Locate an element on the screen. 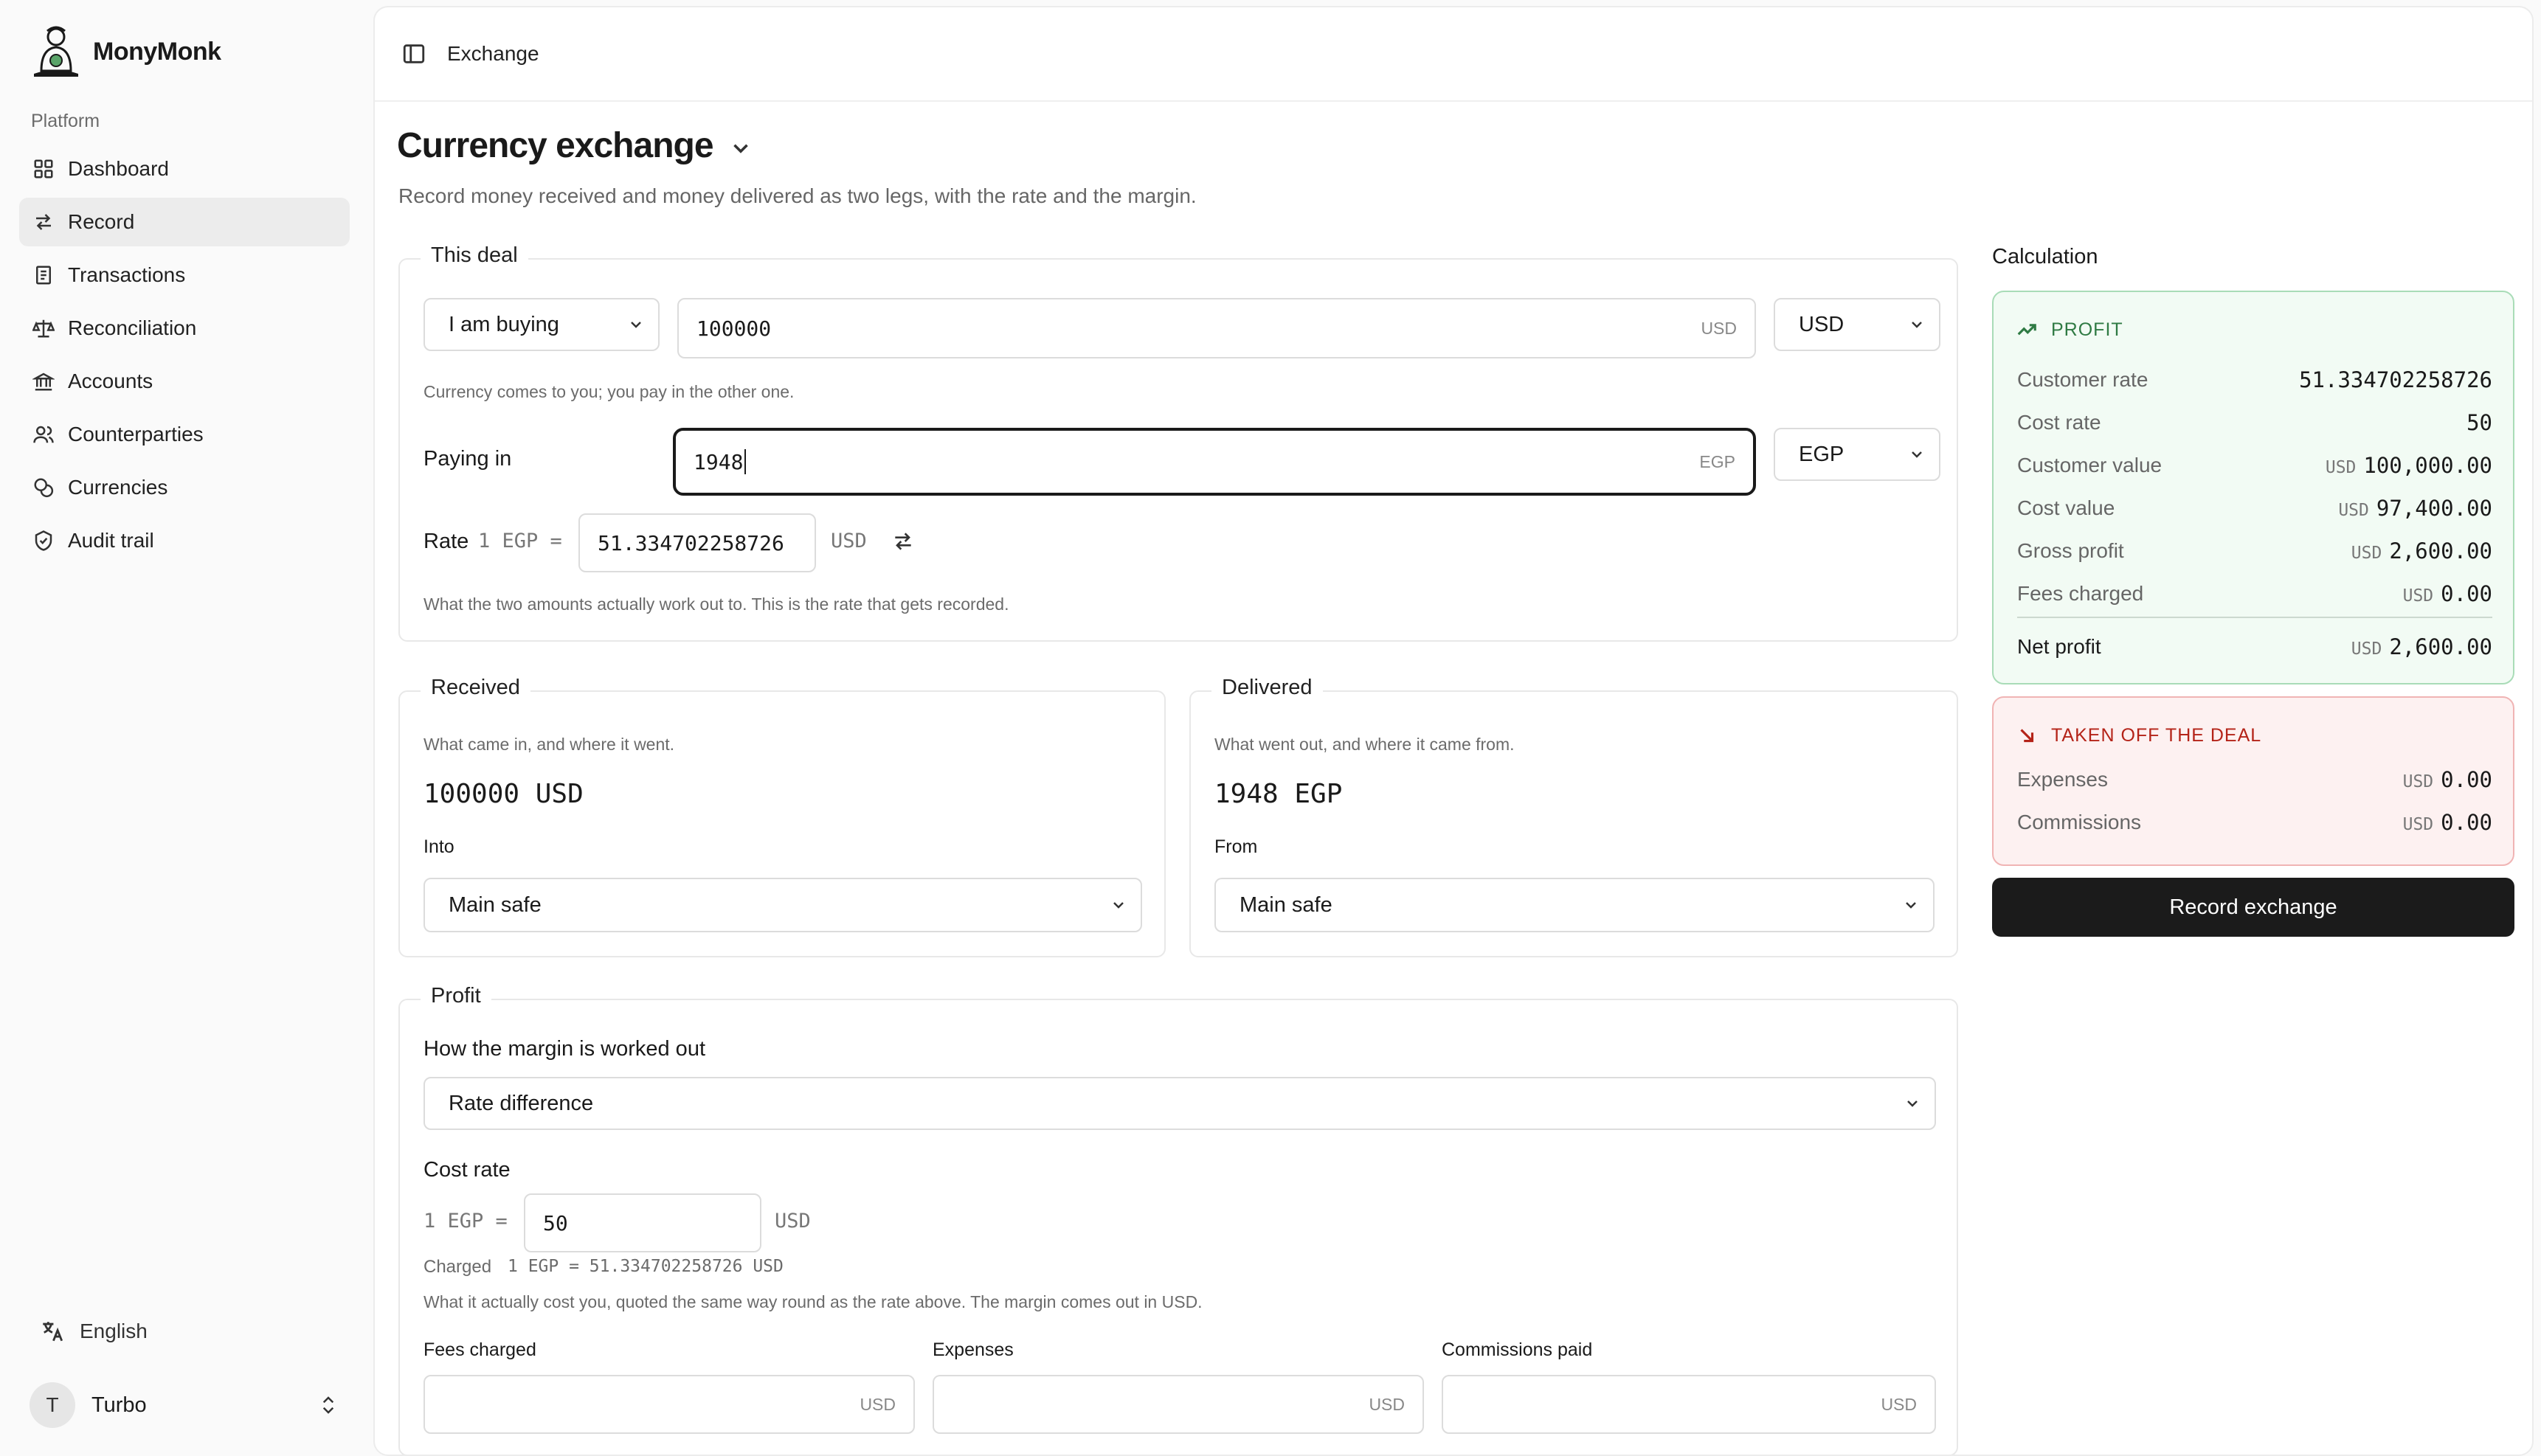  chevron-up-down-icon is located at coordinates (328, 1405).